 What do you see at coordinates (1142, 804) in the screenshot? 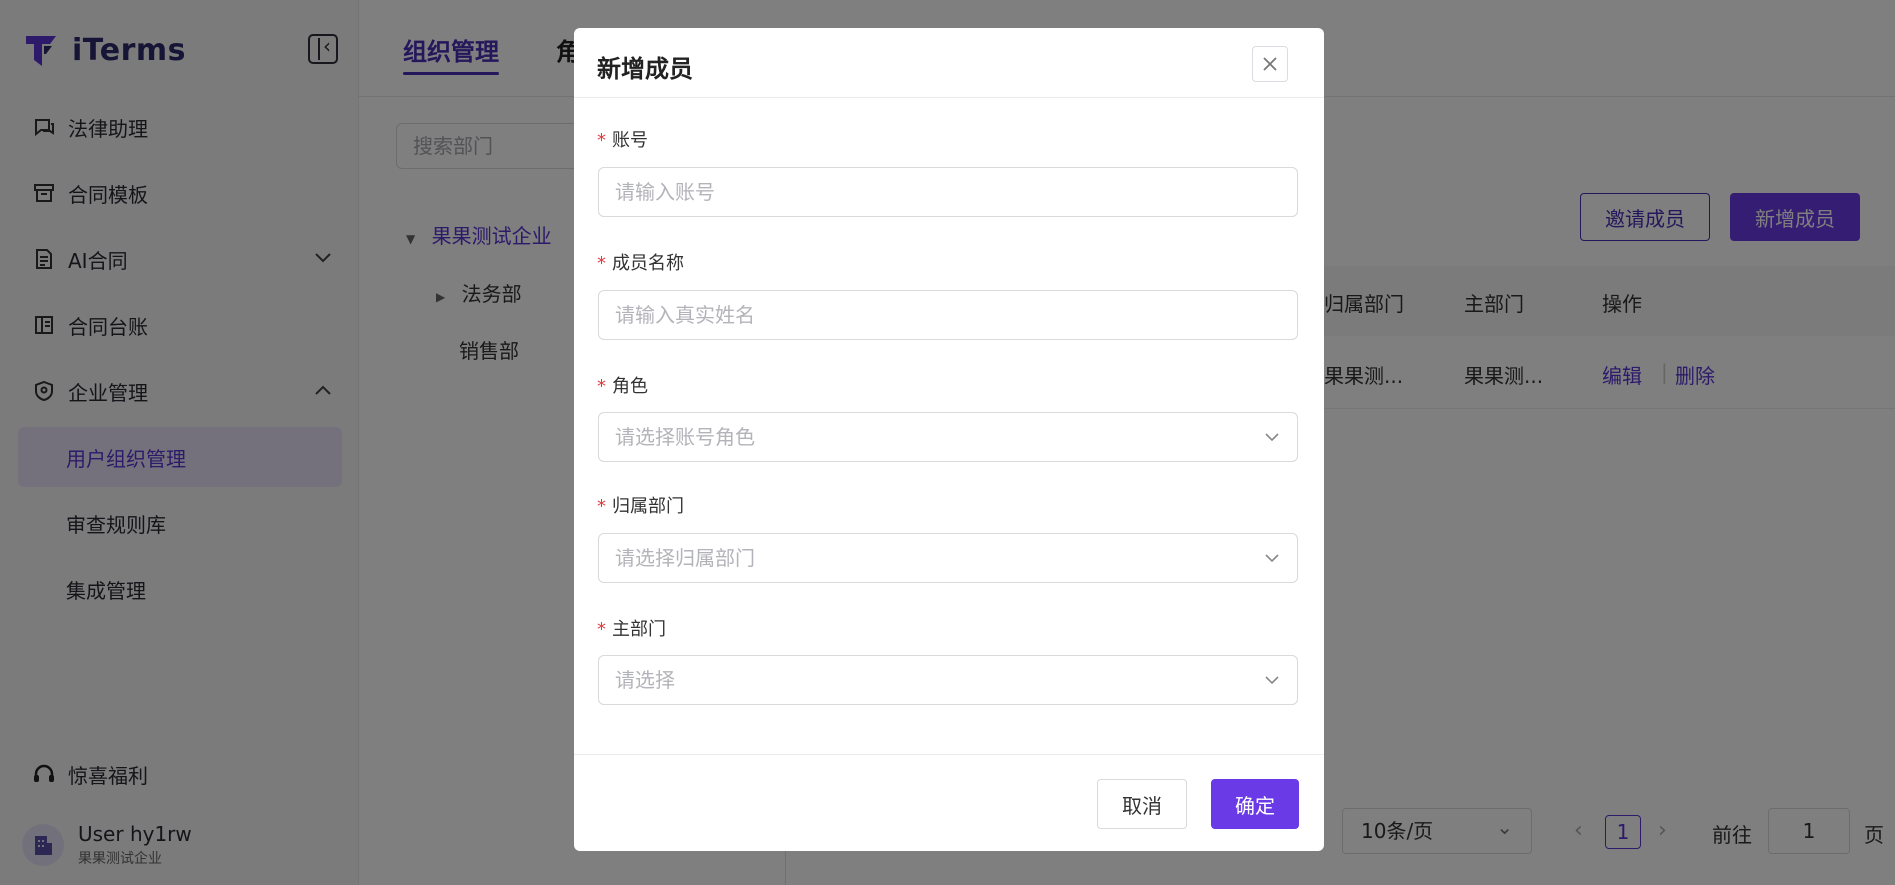
I see `cancel-button: 取消` at bounding box center [1142, 804].